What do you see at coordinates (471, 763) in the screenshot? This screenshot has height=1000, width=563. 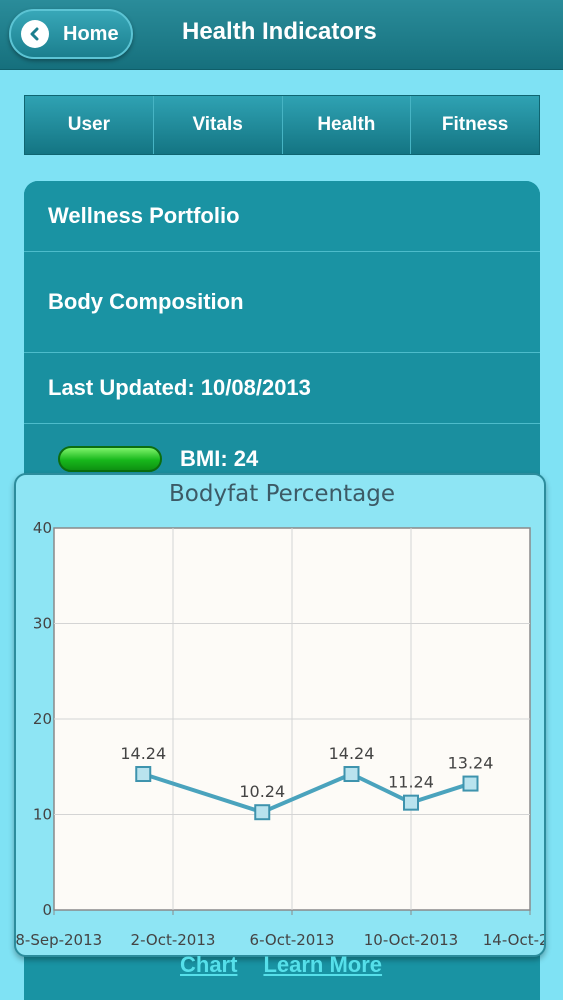 I see `data-label: 13.24` at bounding box center [471, 763].